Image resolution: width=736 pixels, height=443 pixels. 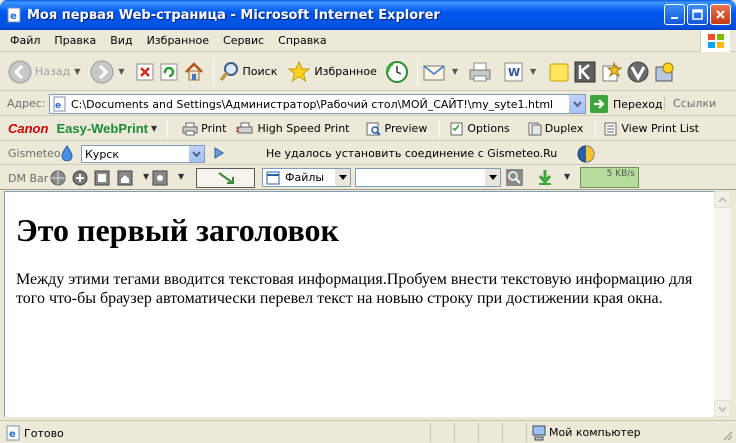 What do you see at coordinates (586, 154) in the screenshot?
I see `globe-icon` at bounding box center [586, 154].